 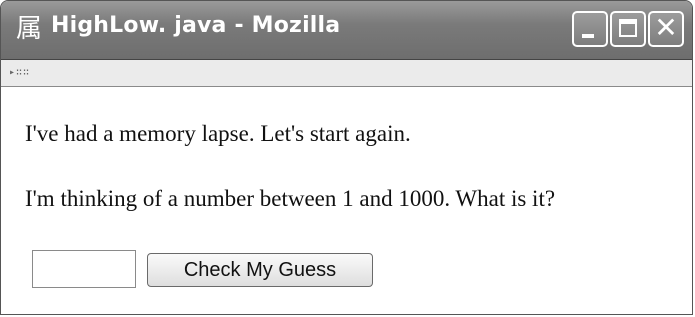 What do you see at coordinates (588, 36) in the screenshot?
I see `minimize-icon` at bounding box center [588, 36].